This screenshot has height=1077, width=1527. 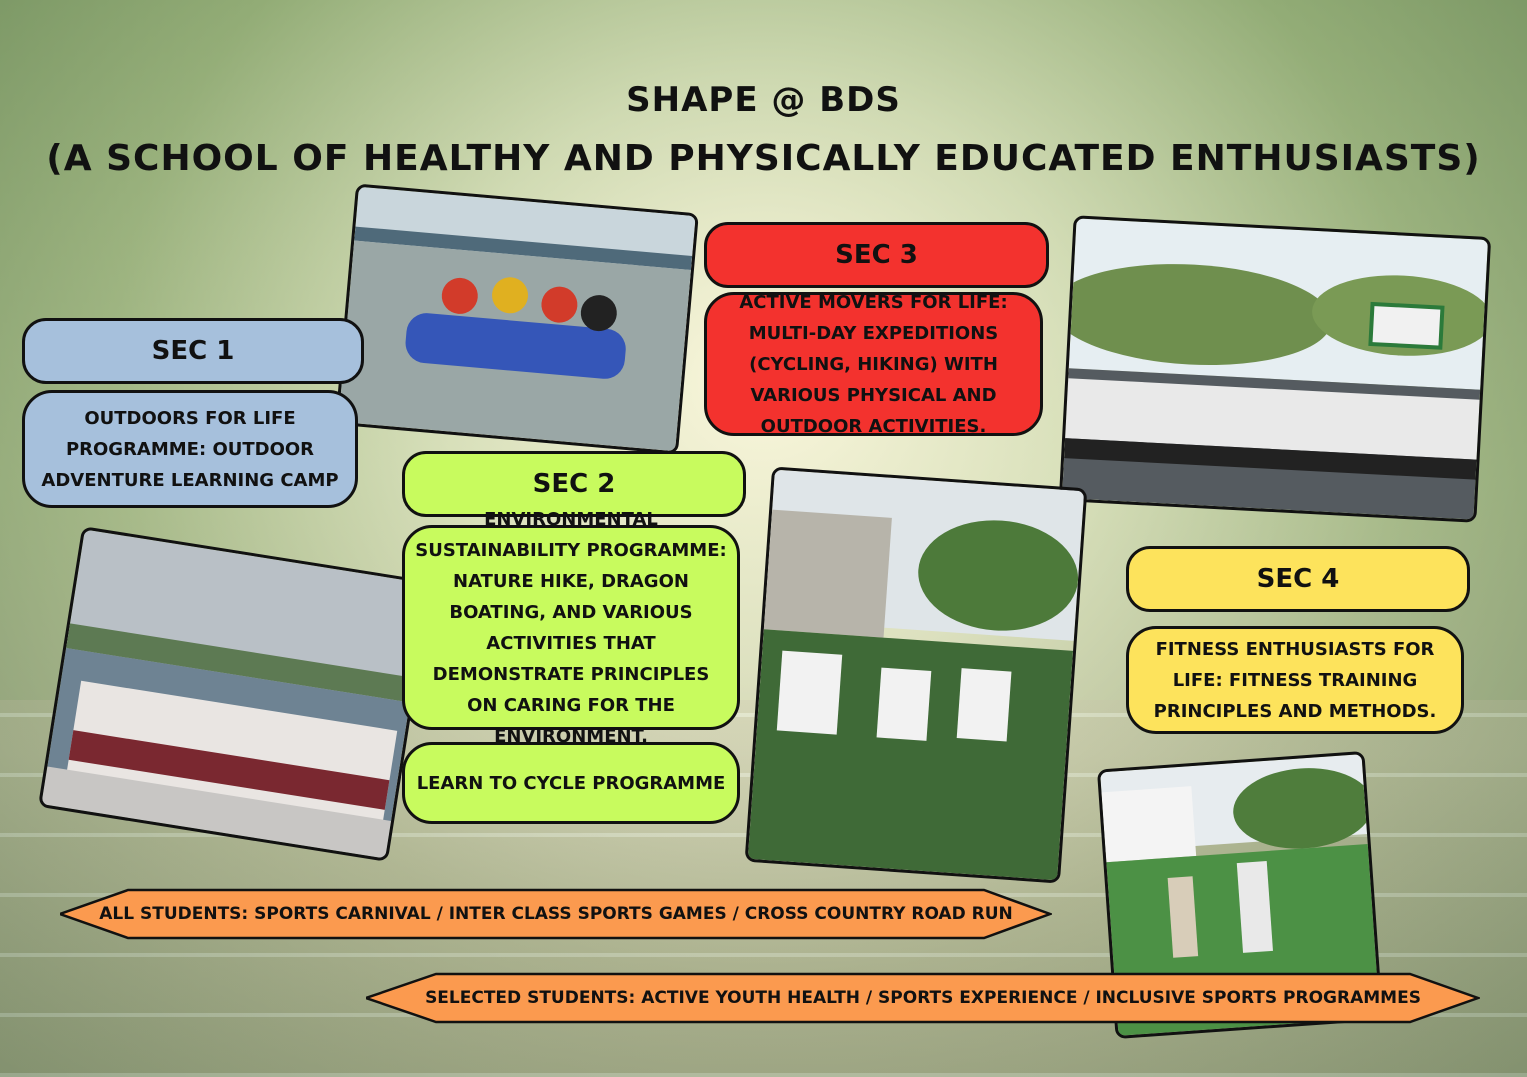 What do you see at coordinates (876, 255) in the screenshot?
I see `sec3-label: SEC 3` at bounding box center [876, 255].